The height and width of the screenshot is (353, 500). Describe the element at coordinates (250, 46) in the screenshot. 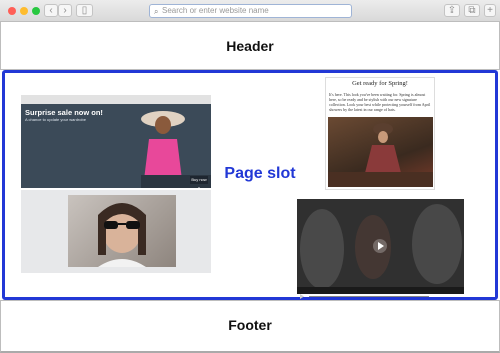

I see `header-label: Header` at that location.